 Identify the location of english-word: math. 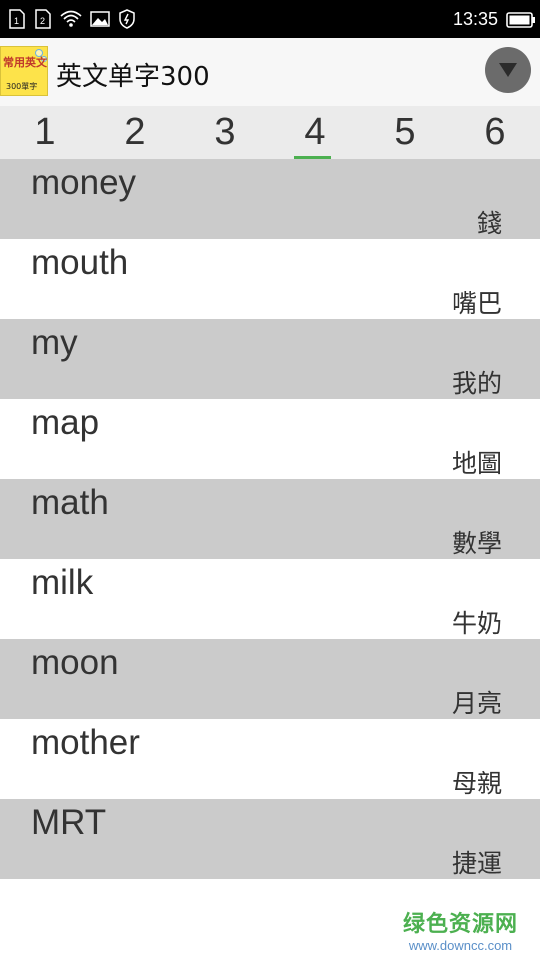
(70, 502).